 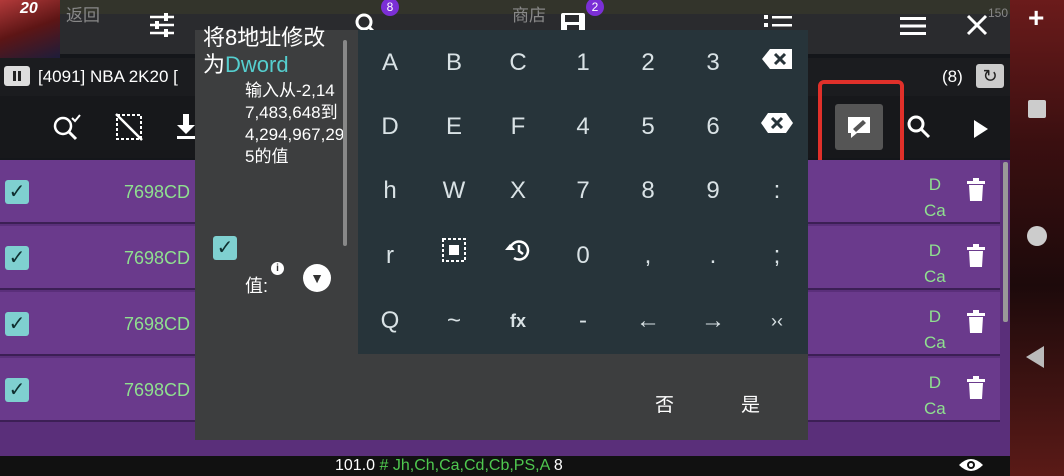 I want to click on status-value: 101.0, so click(x=355, y=465).